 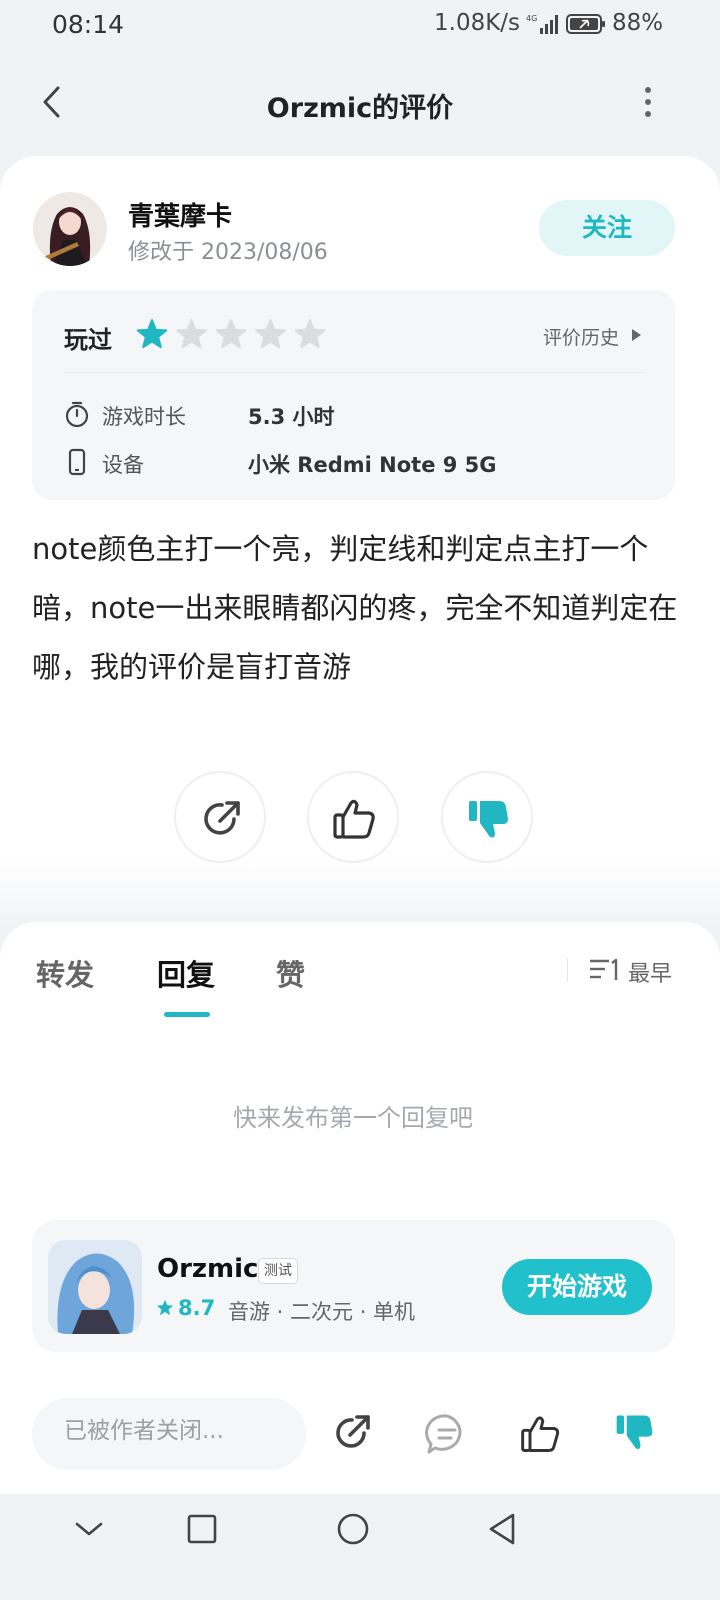 What do you see at coordinates (179, 1431) in the screenshot?
I see `reply-input` at bounding box center [179, 1431].